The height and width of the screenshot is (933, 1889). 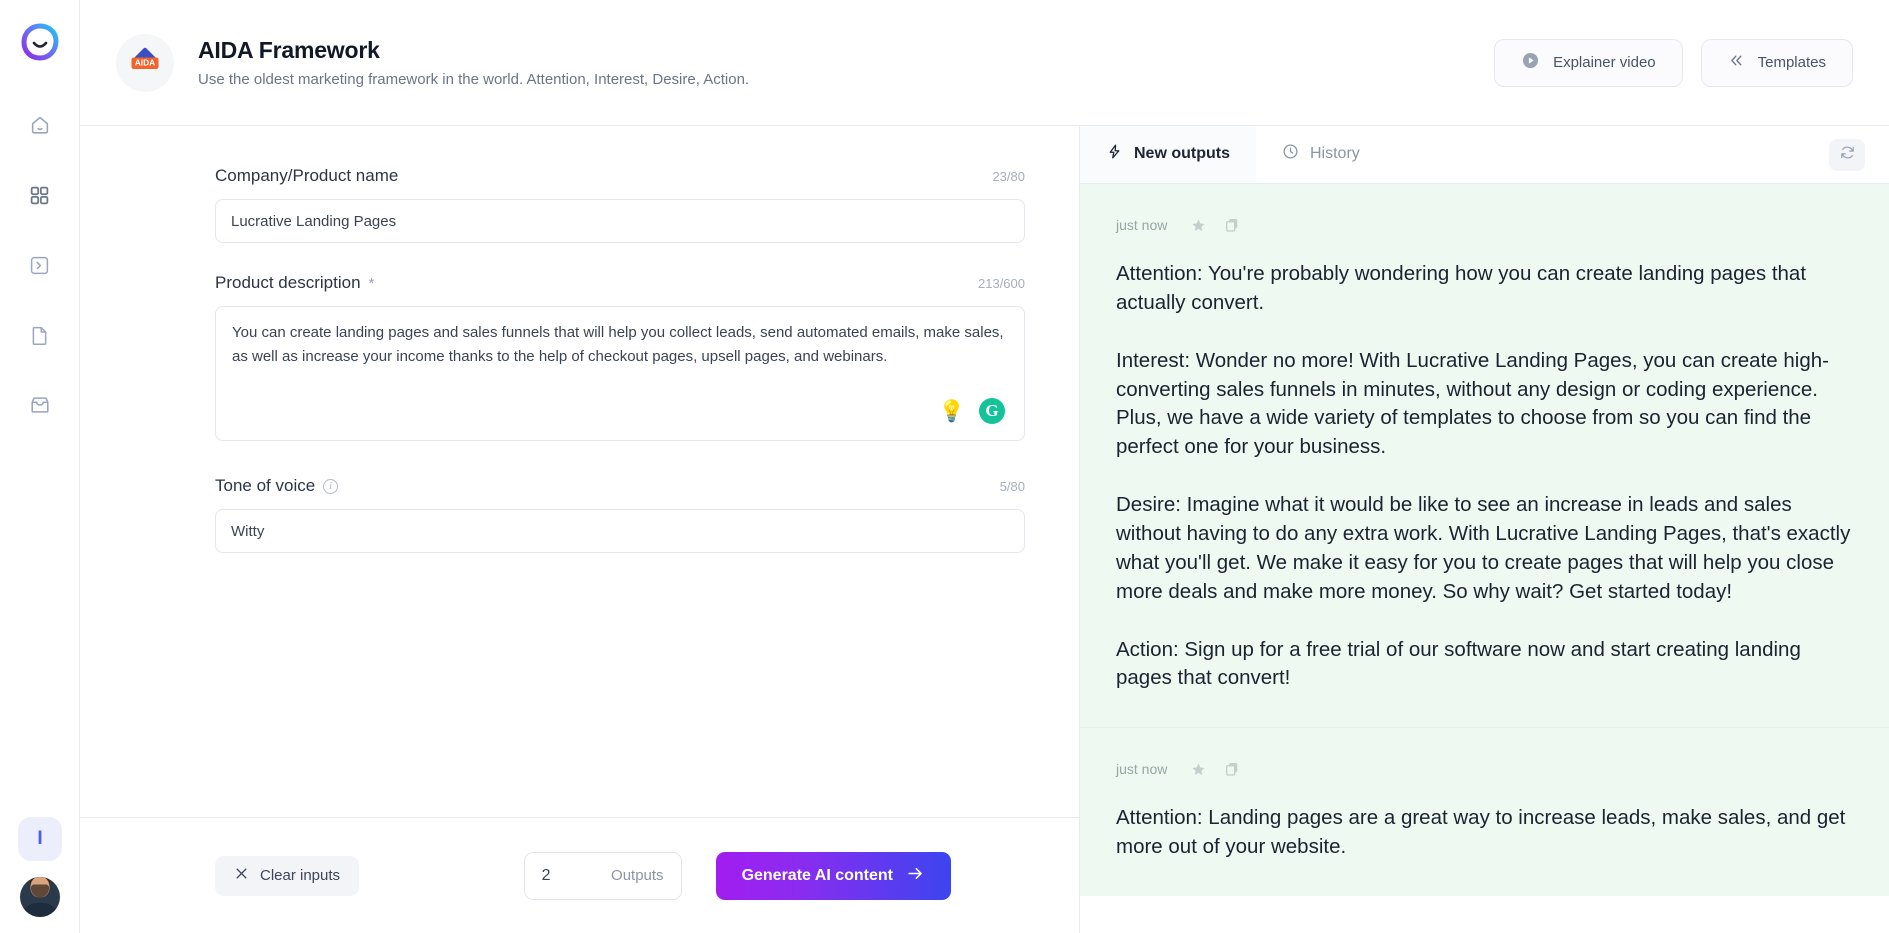 I want to click on field-header: Tone of voice i 5/80, so click(x=620, y=486).